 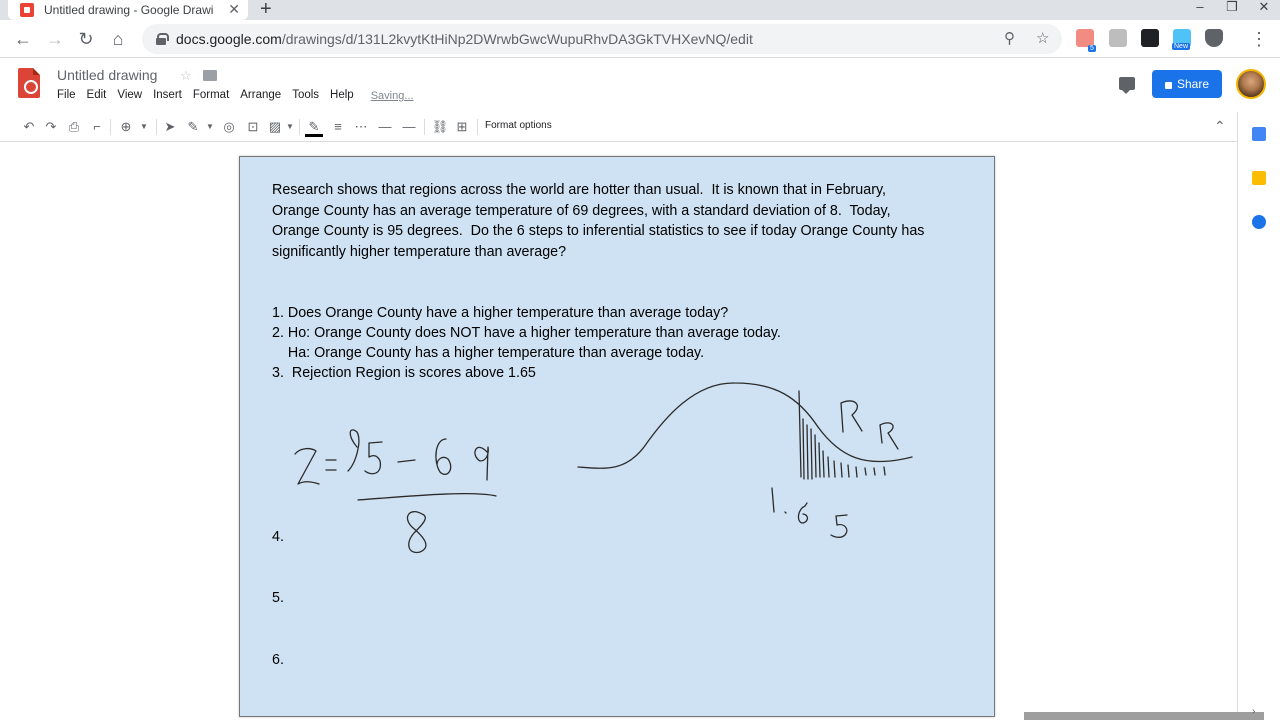 I want to click on minimize-icon: –, so click(x=1200, y=10).